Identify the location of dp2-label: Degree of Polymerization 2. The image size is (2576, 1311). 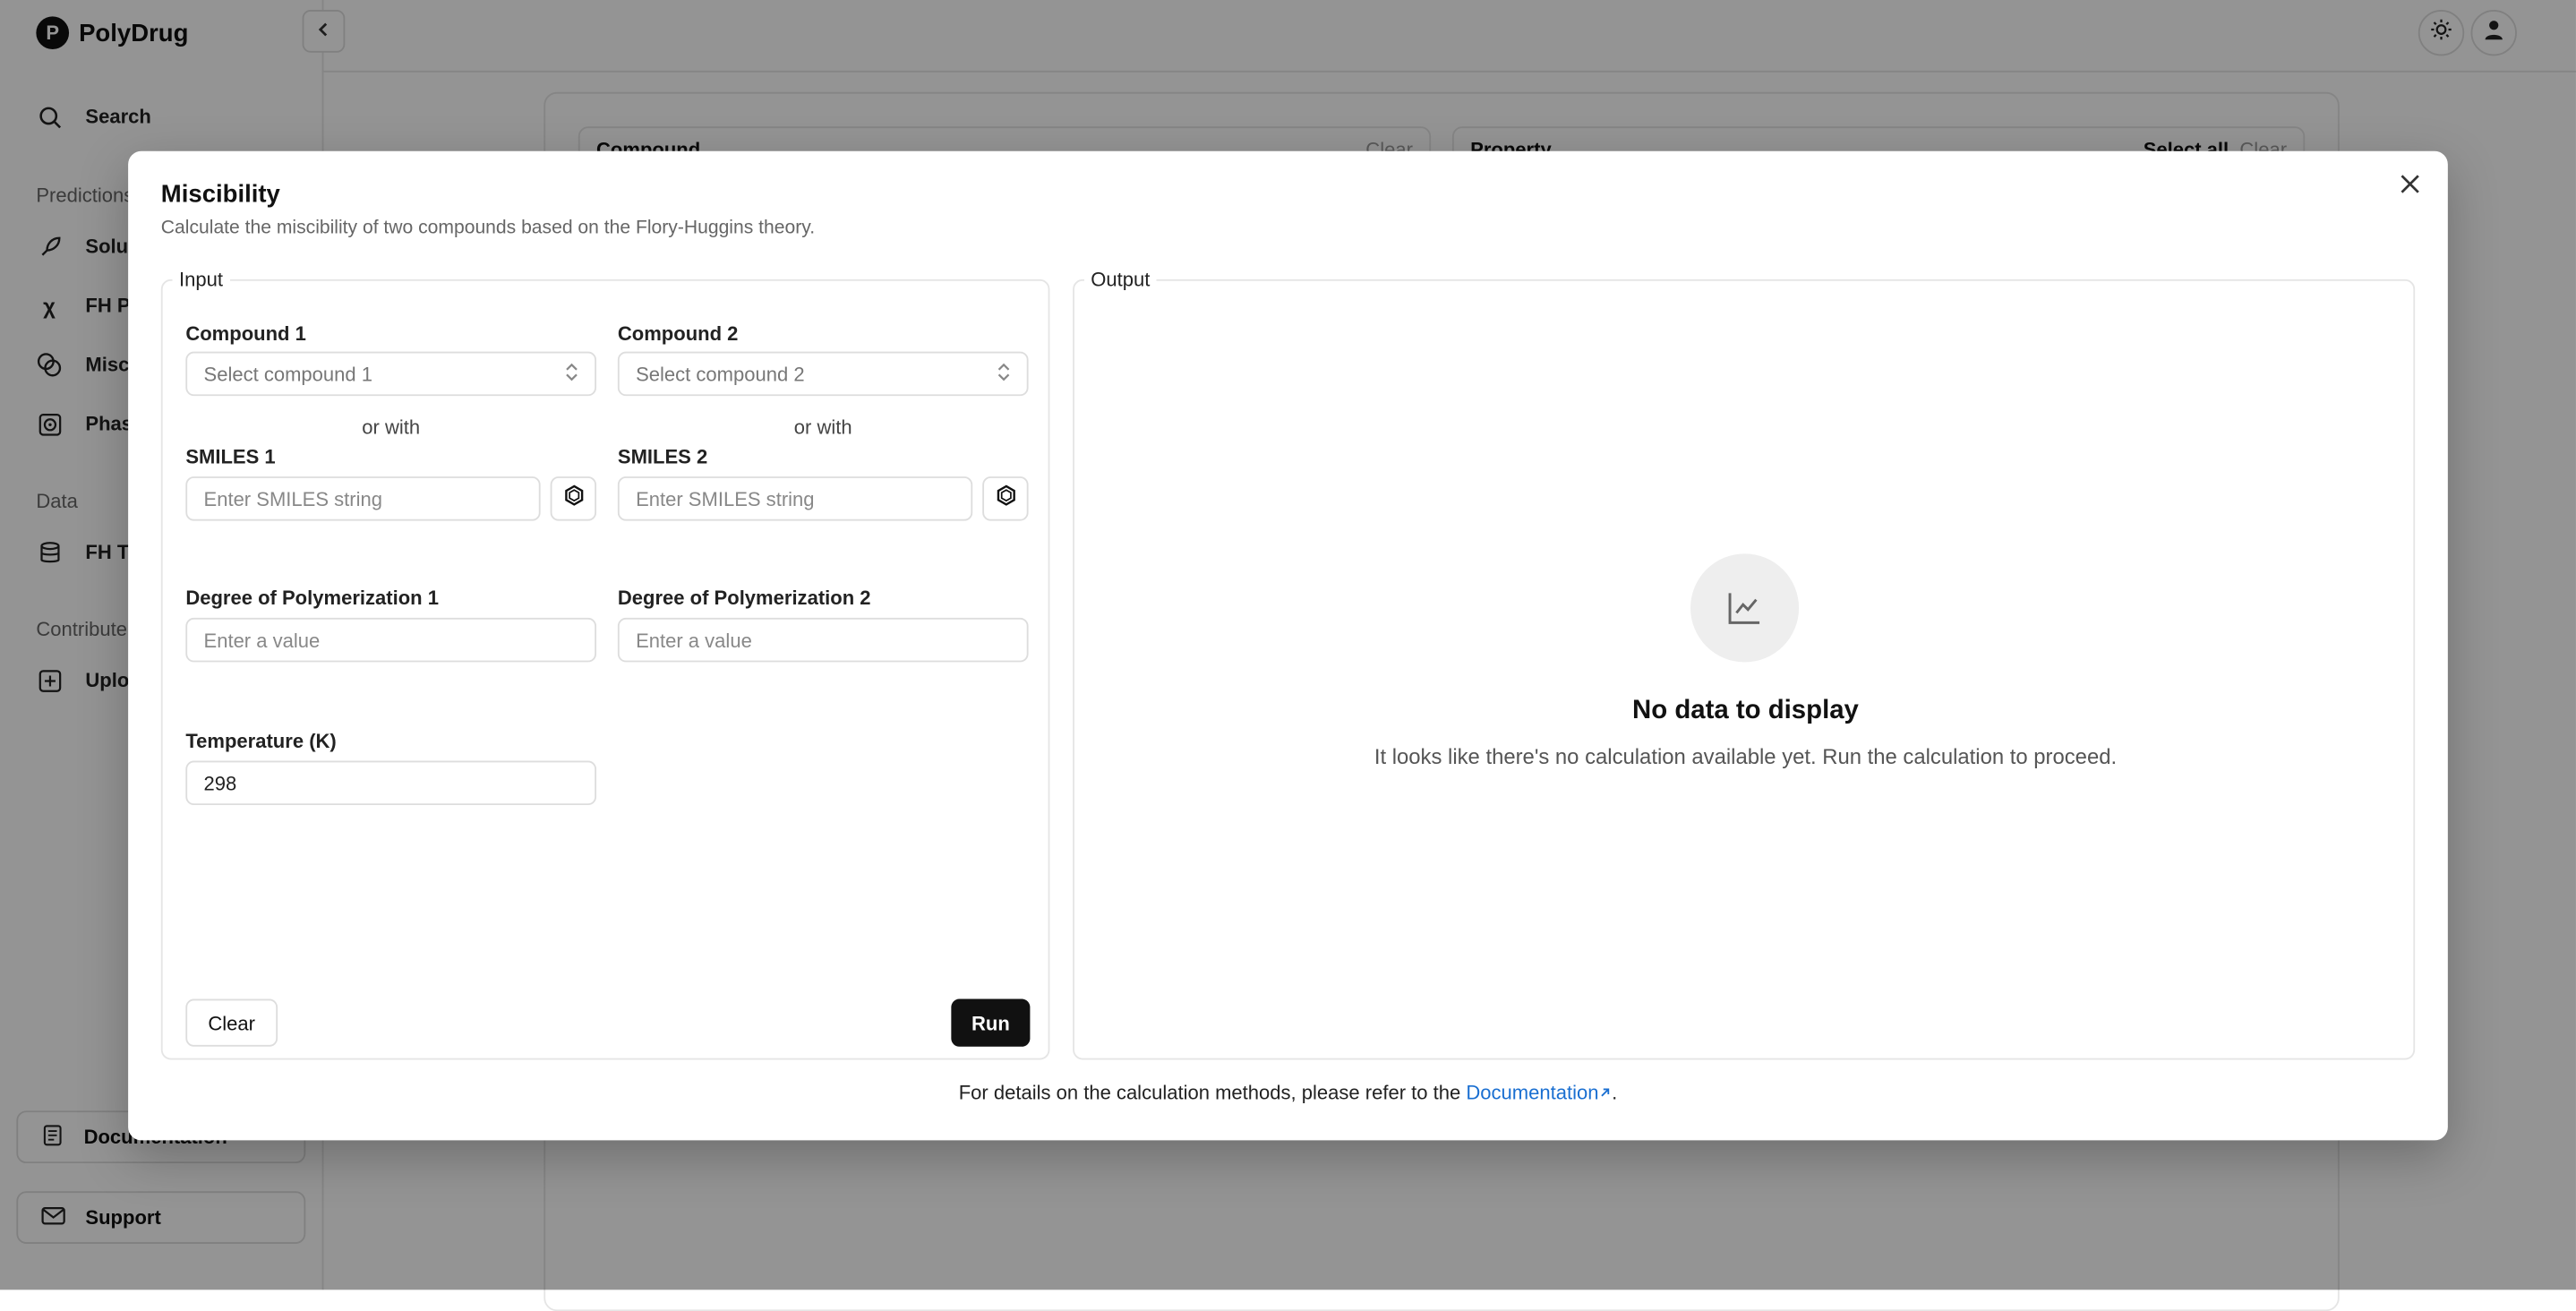
(744, 598).